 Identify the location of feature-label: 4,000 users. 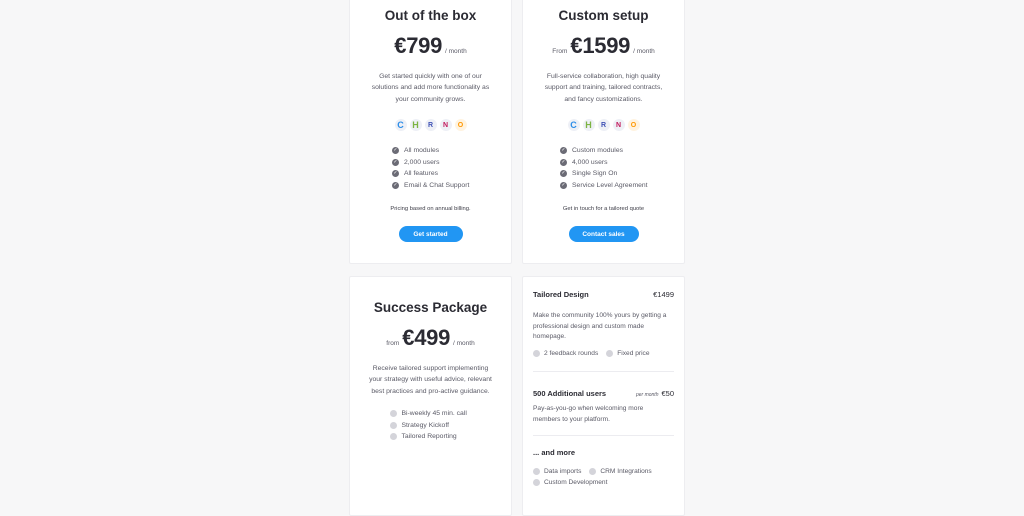
(590, 162).